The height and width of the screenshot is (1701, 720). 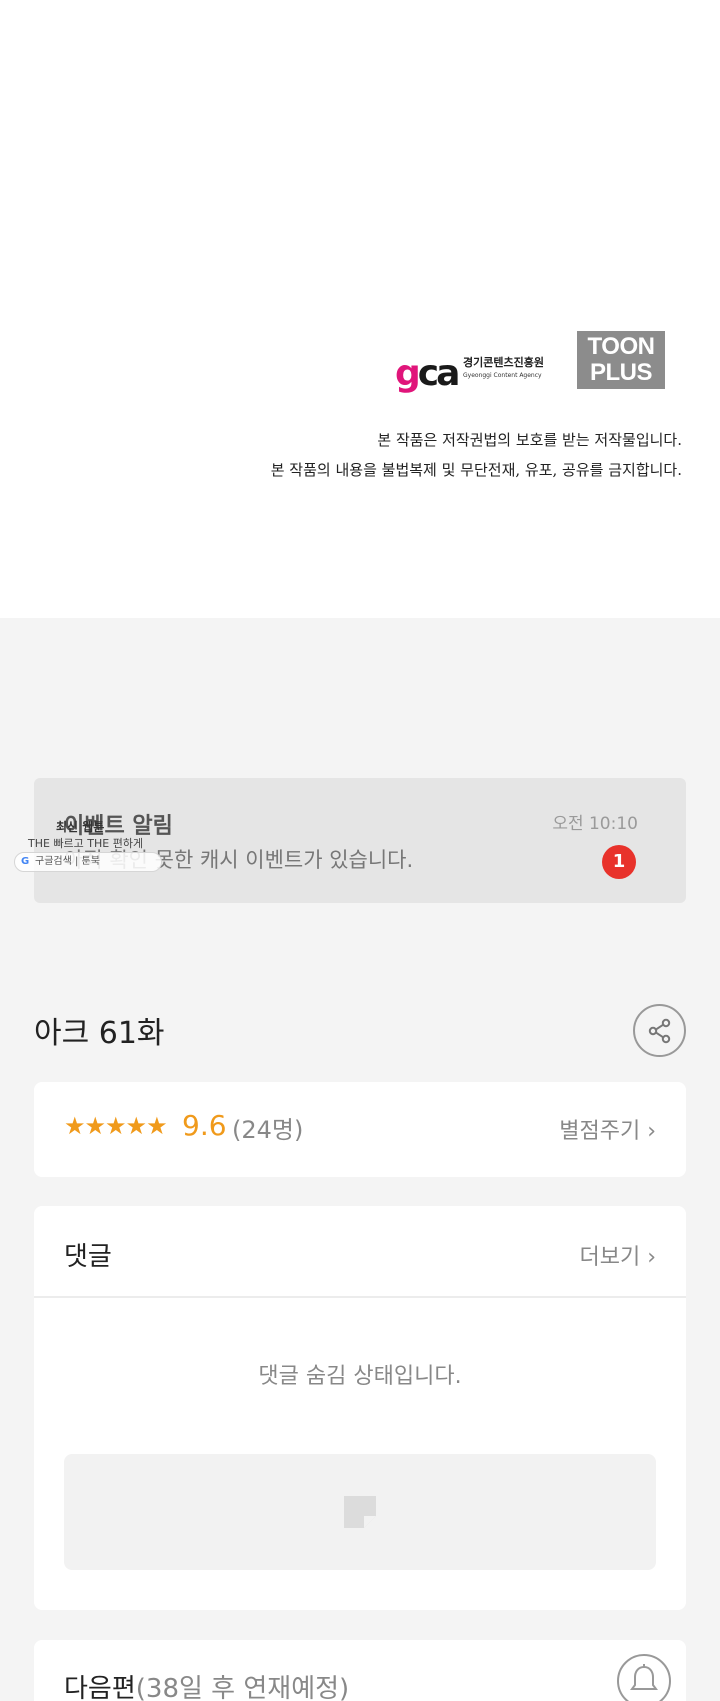 I want to click on notification-badge: 1, so click(x=619, y=862).